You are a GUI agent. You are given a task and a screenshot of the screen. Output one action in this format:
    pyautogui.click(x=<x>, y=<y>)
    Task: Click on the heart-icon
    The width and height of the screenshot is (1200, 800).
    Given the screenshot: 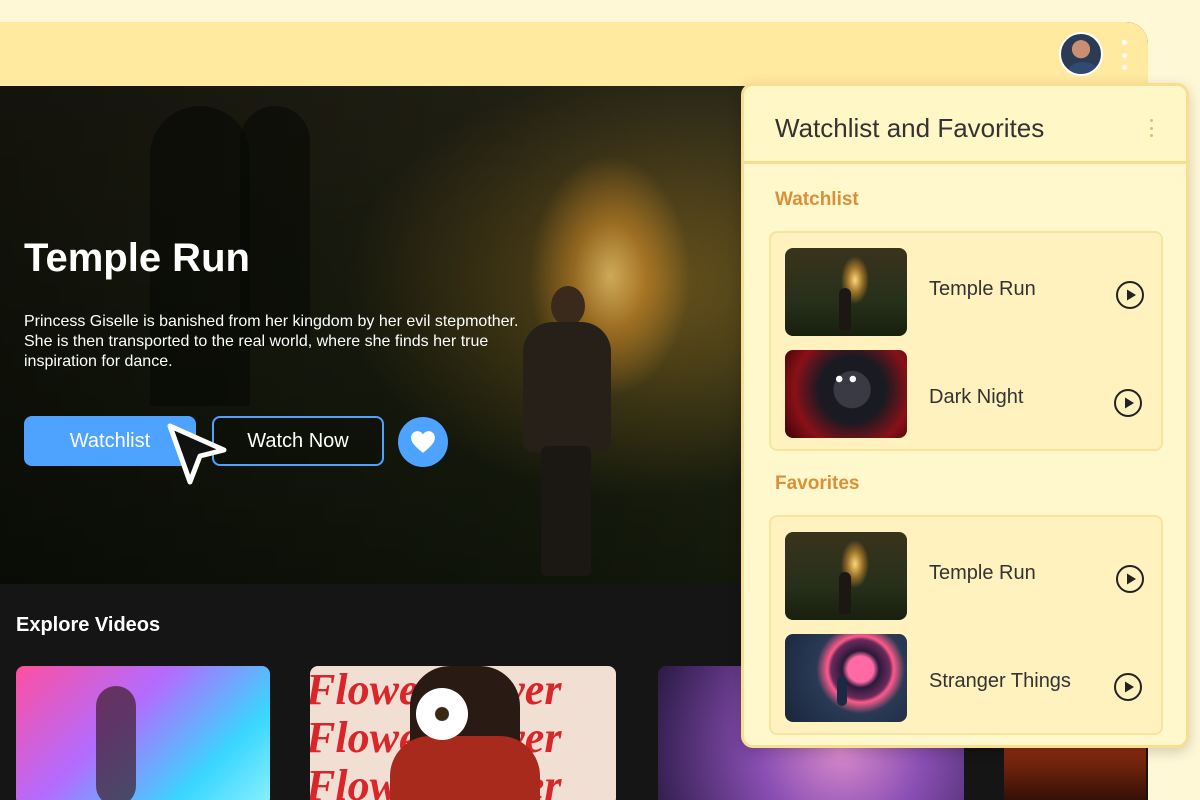 What is the action you would take?
    pyautogui.click(x=423, y=442)
    